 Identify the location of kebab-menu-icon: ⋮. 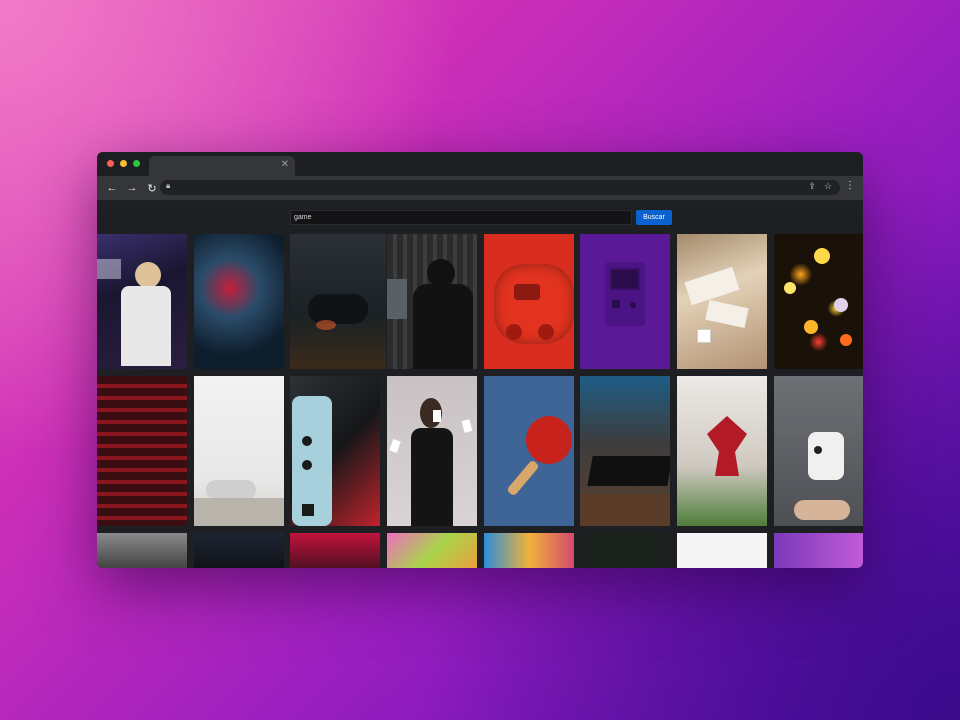
(850, 185).